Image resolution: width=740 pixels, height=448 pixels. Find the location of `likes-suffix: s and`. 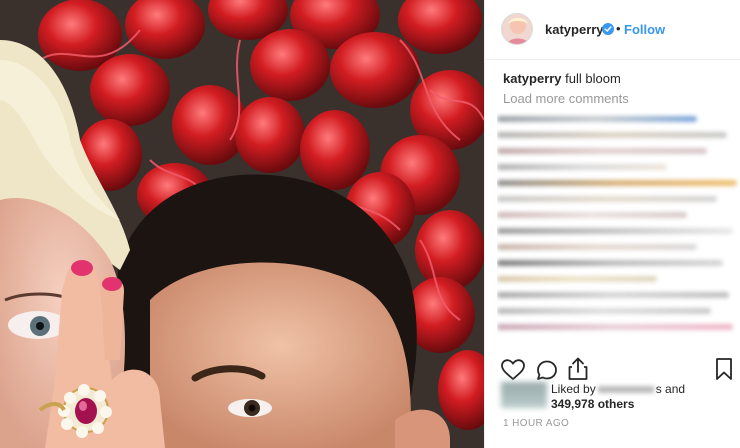

likes-suffix: s and is located at coordinates (670, 389).